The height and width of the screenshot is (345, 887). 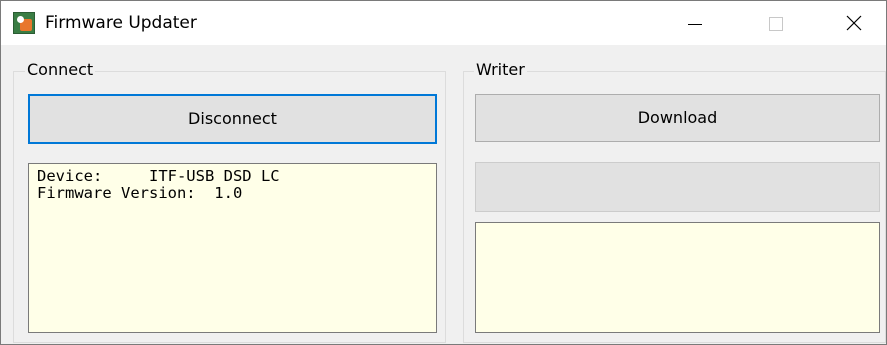 What do you see at coordinates (443, 23) in the screenshot?
I see `title-bar: Firmware Updater` at bounding box center [443, 23].